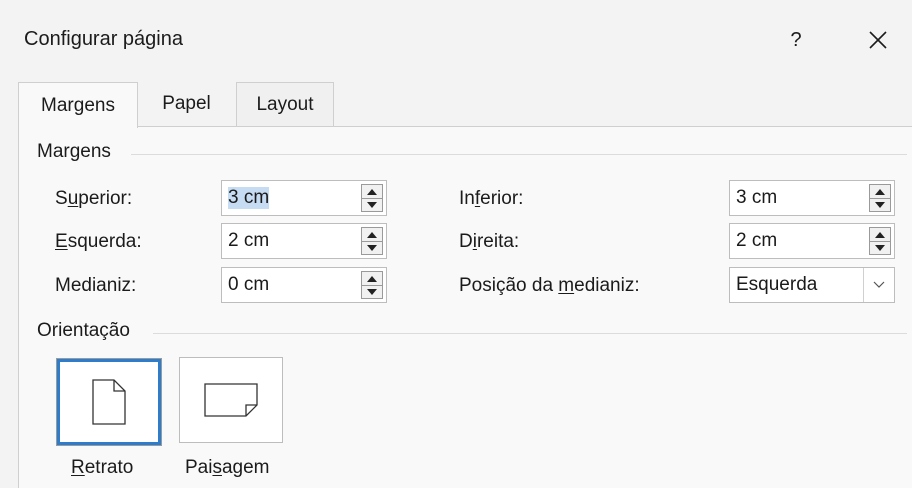 This screenshot has height=488, width=912. What do you see at coordinates (186, 104) in the screenshot?
I see `tab-papel: Papel` at bounding box center [186, 104].